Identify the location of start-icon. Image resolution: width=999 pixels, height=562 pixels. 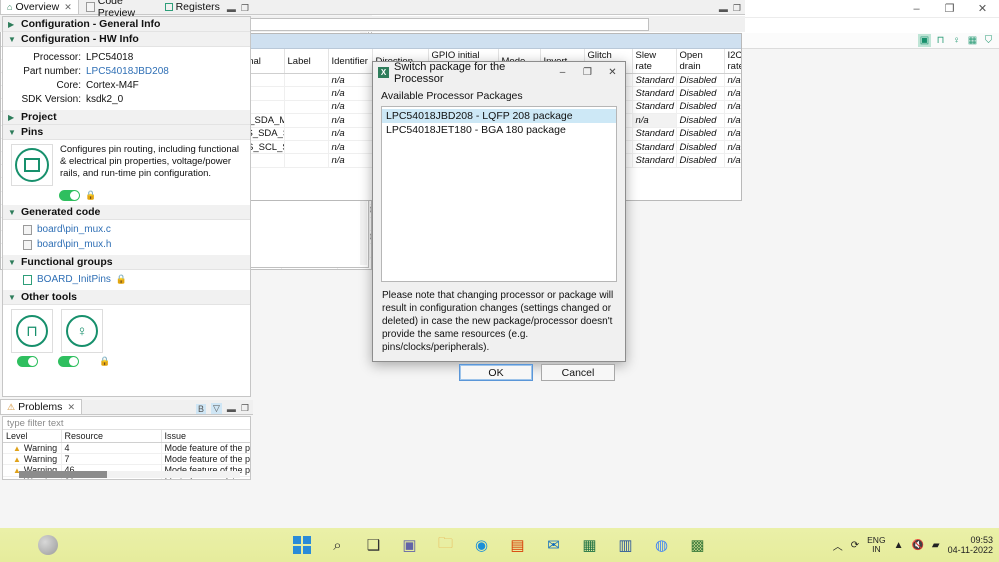
(302, 545).